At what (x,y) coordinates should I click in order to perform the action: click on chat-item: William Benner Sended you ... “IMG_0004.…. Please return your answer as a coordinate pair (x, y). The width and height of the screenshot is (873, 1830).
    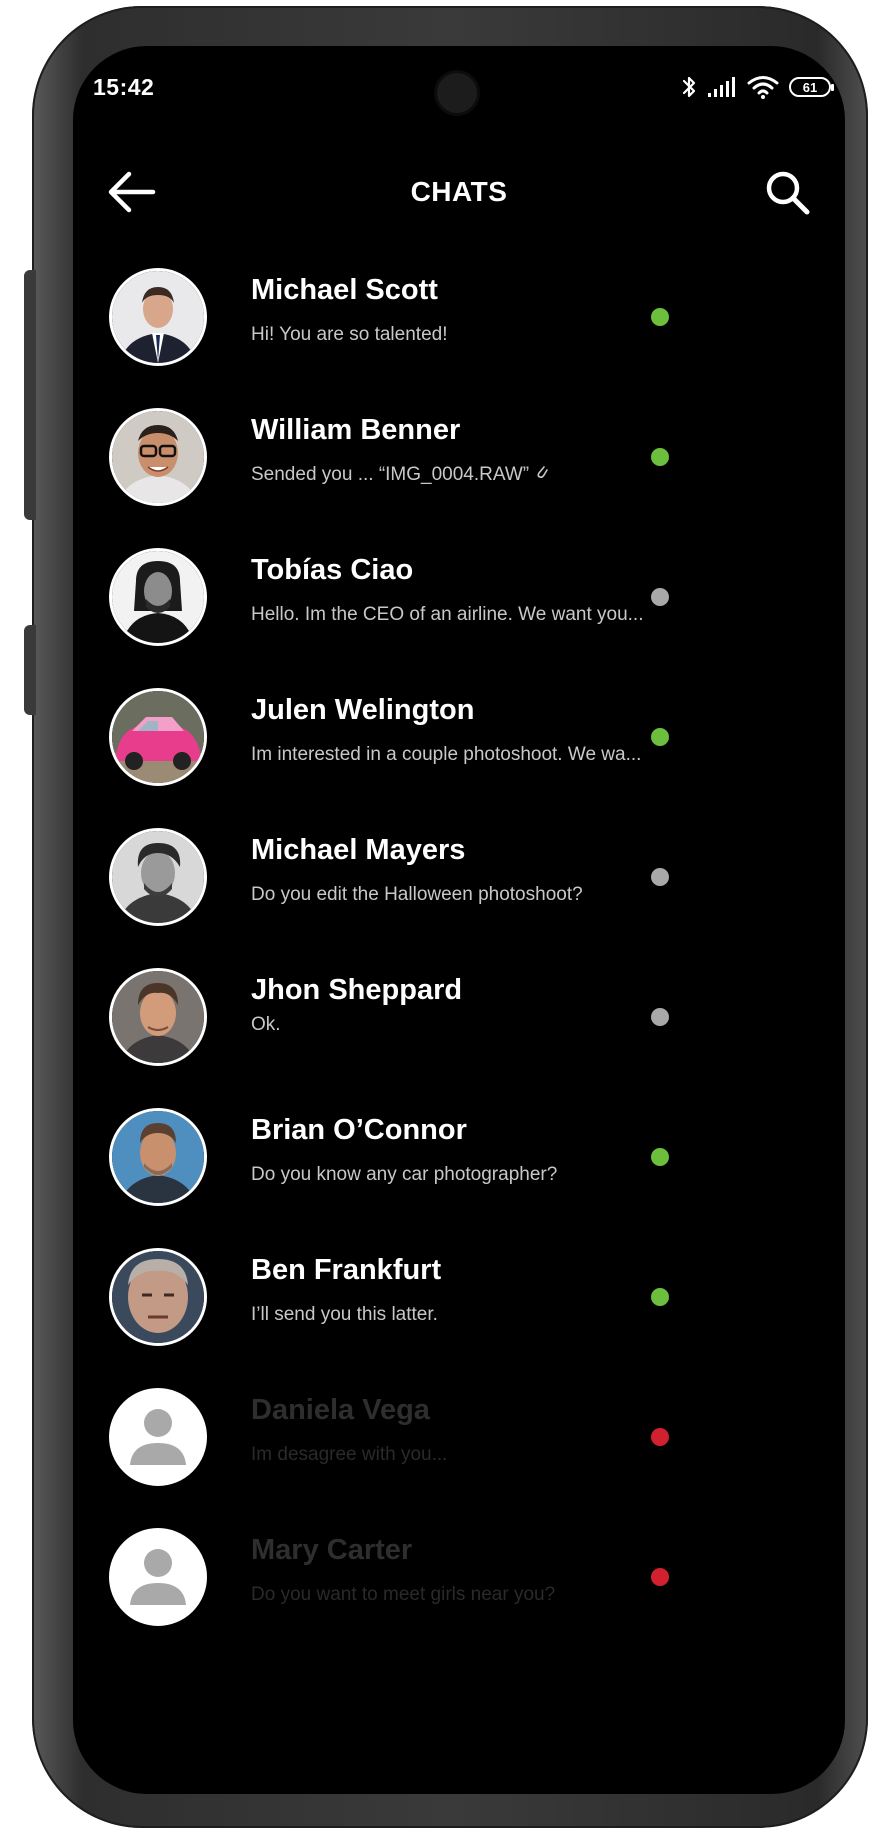
    Looking at the image, I should click on (459, 476).